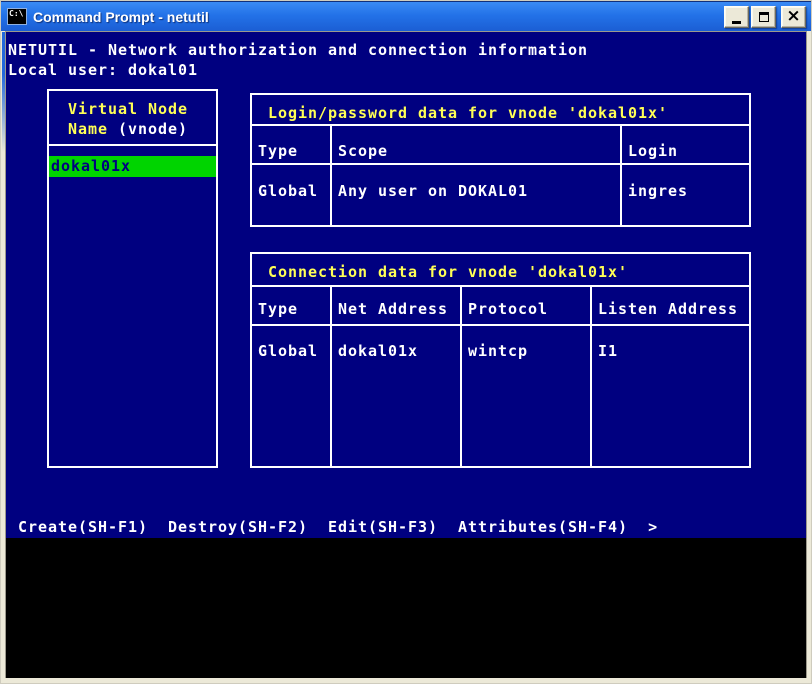 The image size is (812, 684). Describe the element at coordinates (508, 309) in the screenshot. I see `connection-header-protocol: Protocol` at that location.